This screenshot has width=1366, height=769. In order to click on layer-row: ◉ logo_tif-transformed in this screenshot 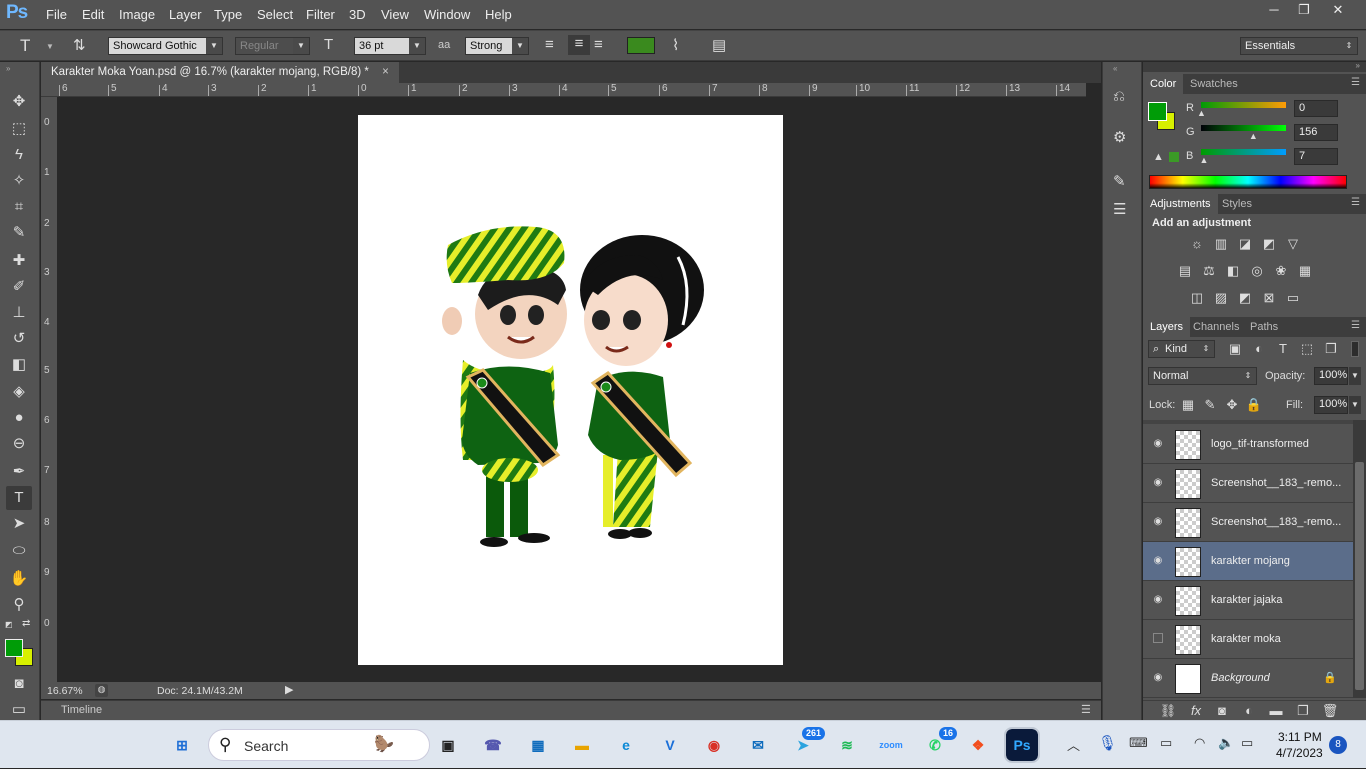, I will do `click(1248, 444)`.